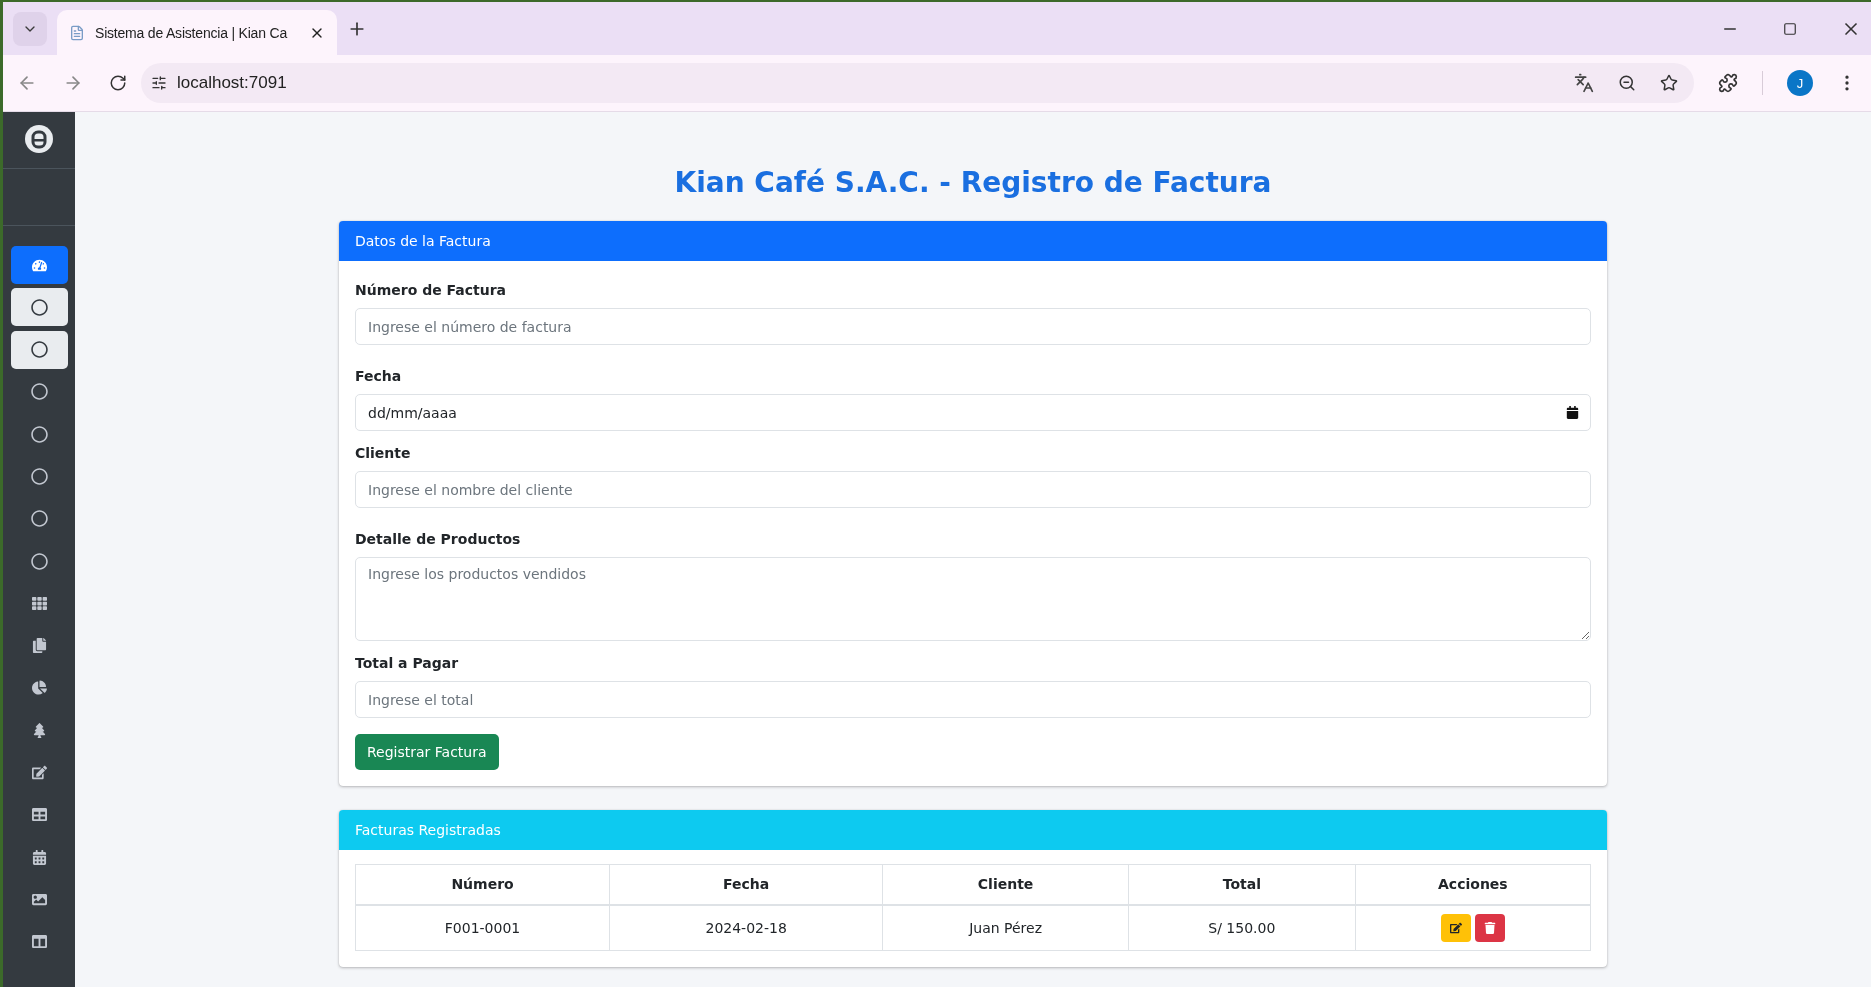 This screenshot has height=987, width=1871. Describe the element at coordinates (746, 884) in the screenshot. I see `column-header: Fecha` at that location.